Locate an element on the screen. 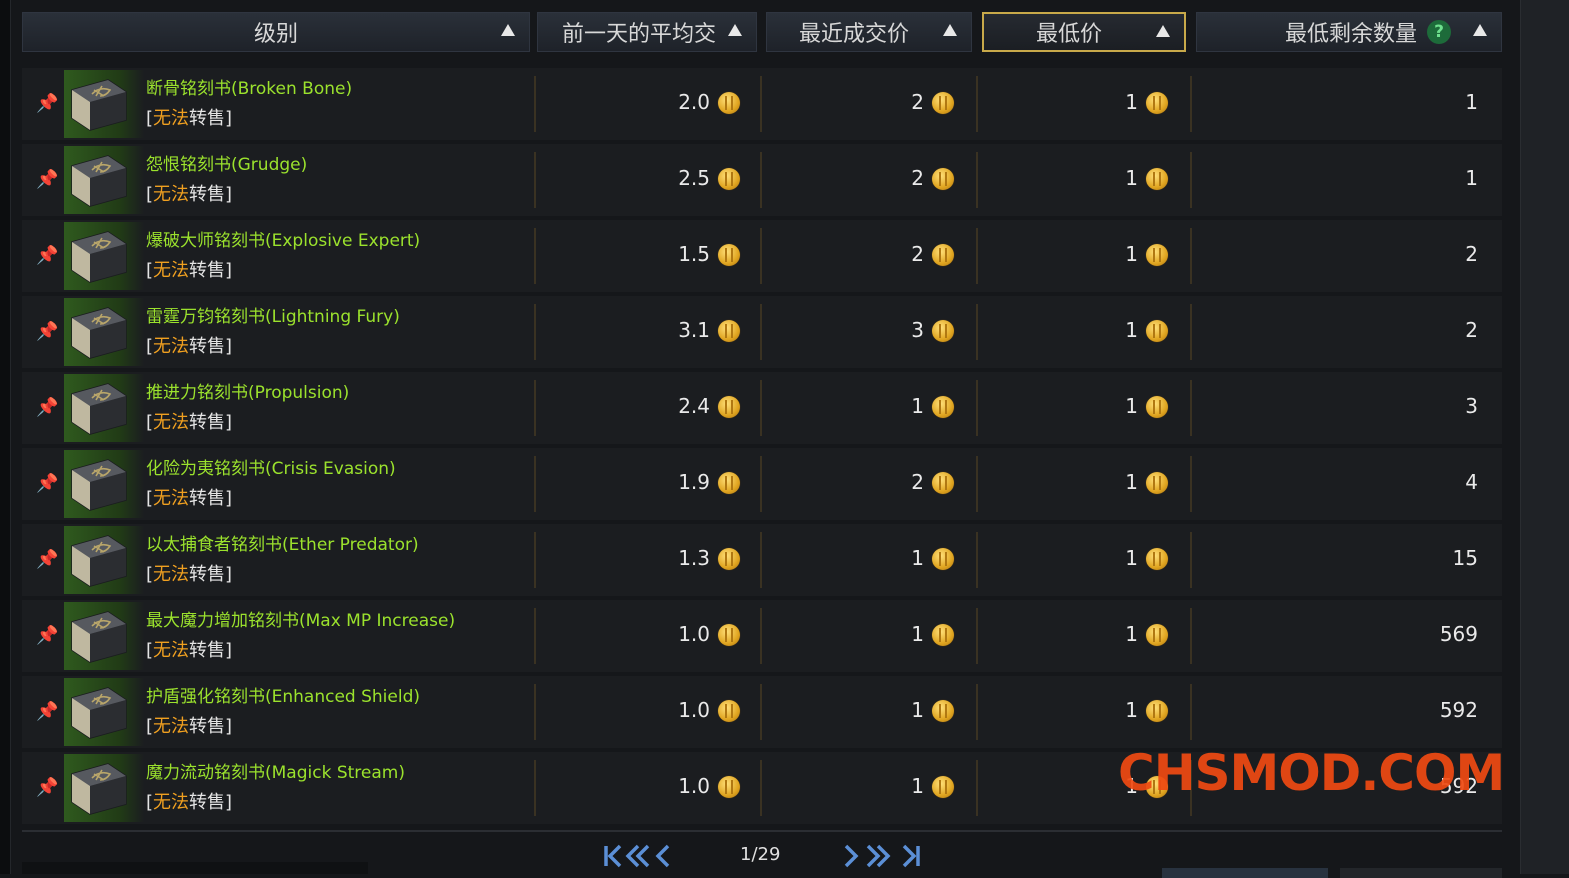 The height and width of the screenshot is (878, 1569). recent-price-value: 2 is located at coordinates (917, 178).